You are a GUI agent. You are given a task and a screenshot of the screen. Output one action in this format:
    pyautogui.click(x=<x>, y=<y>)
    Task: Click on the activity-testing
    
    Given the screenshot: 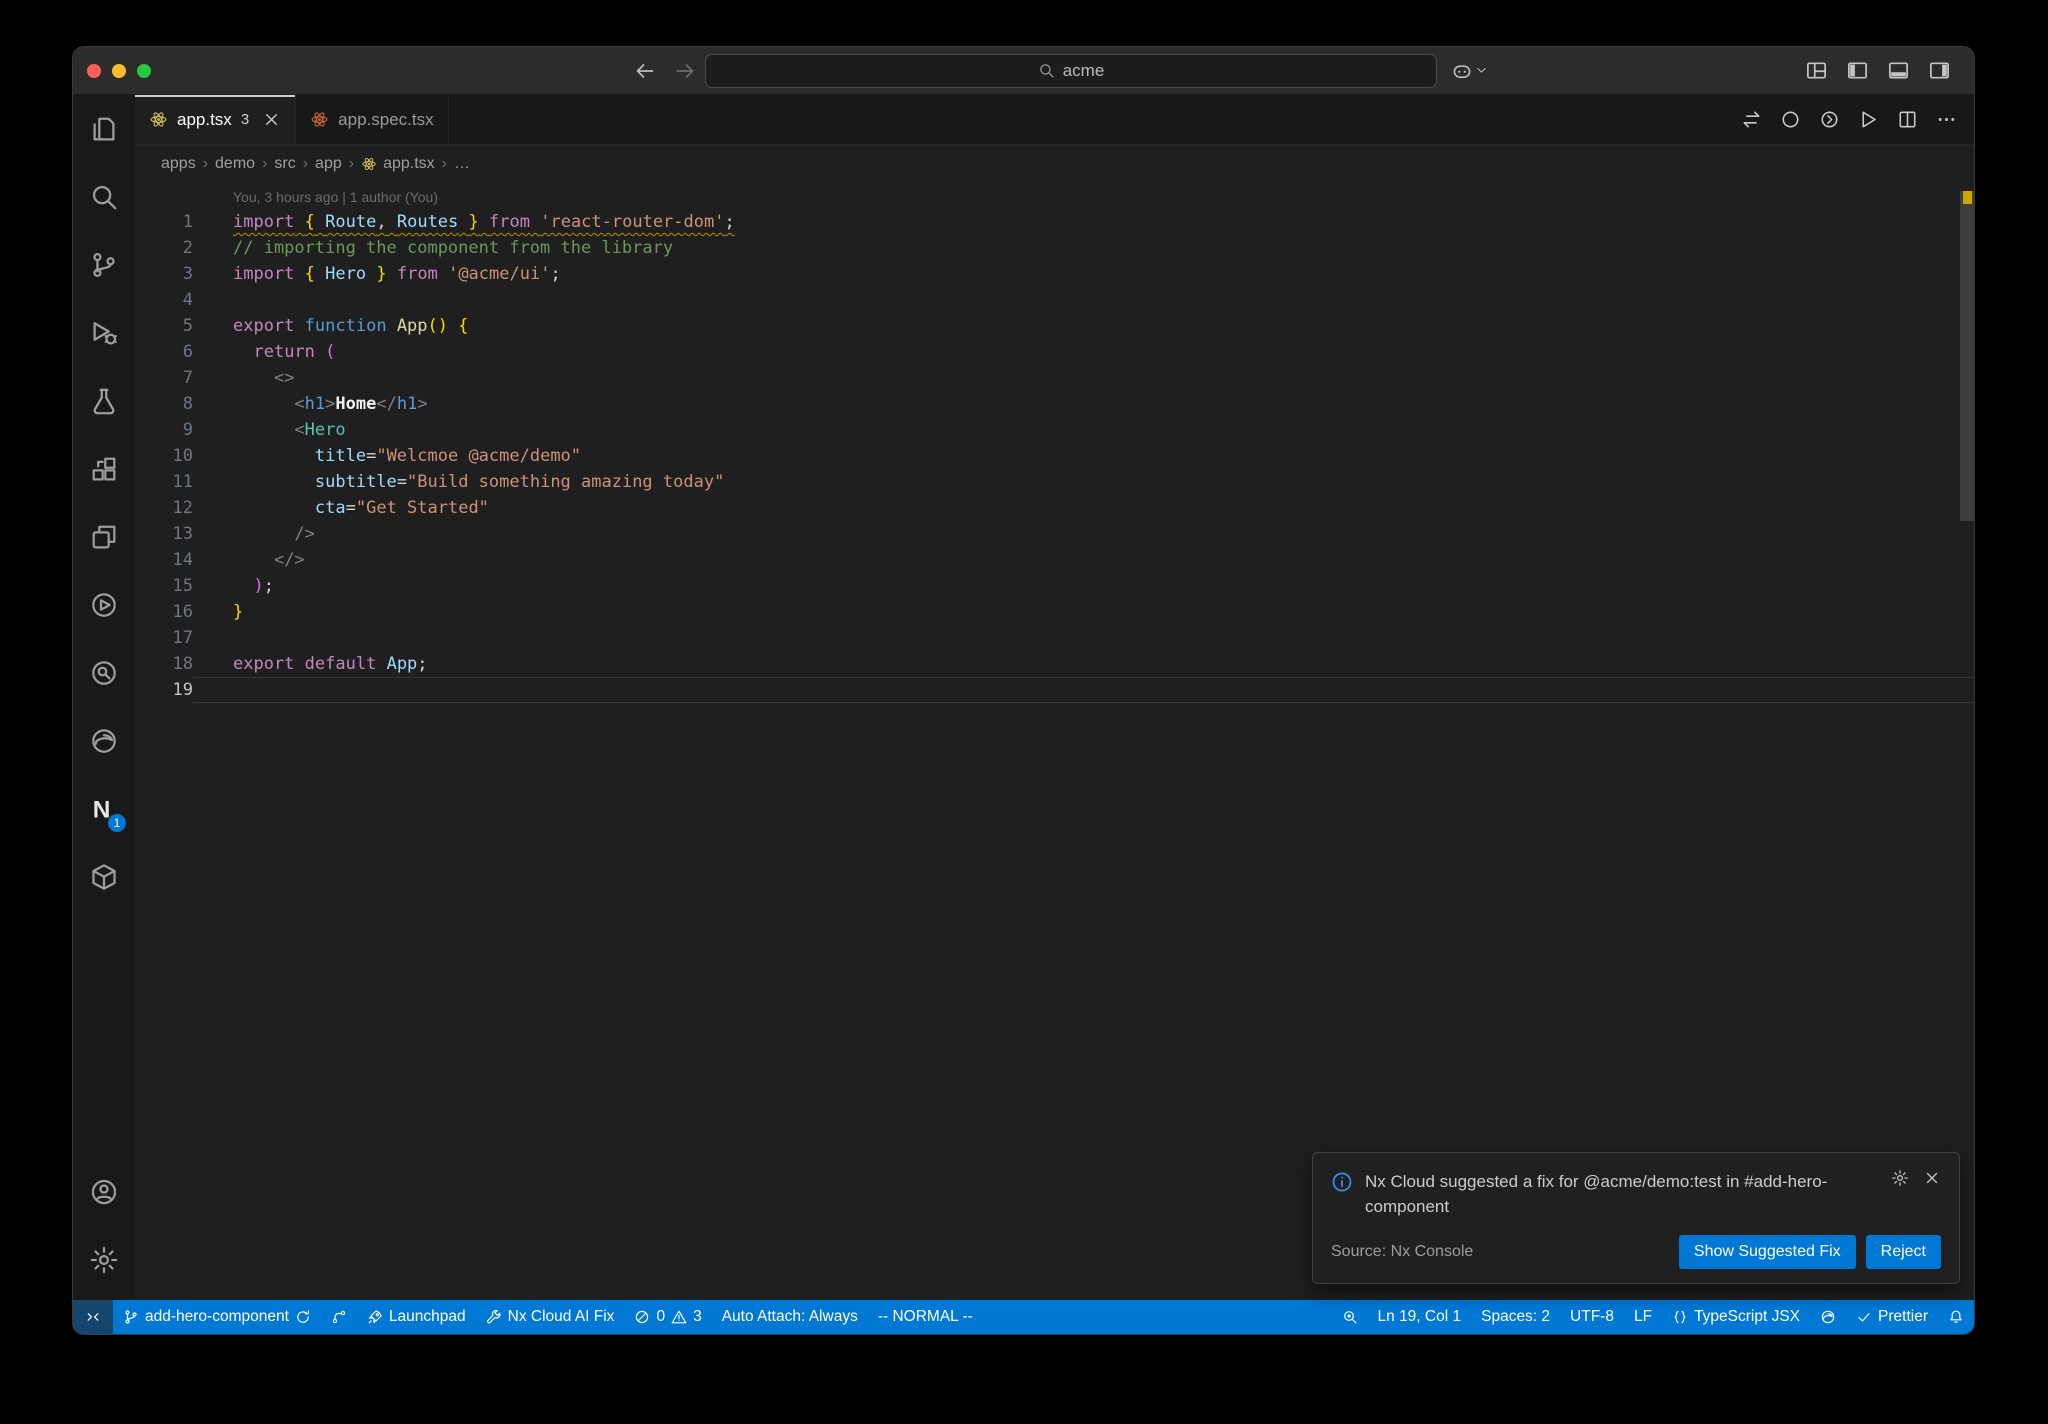 What is the action you would take?
    pyautogui.click(x=104, y=401)
    